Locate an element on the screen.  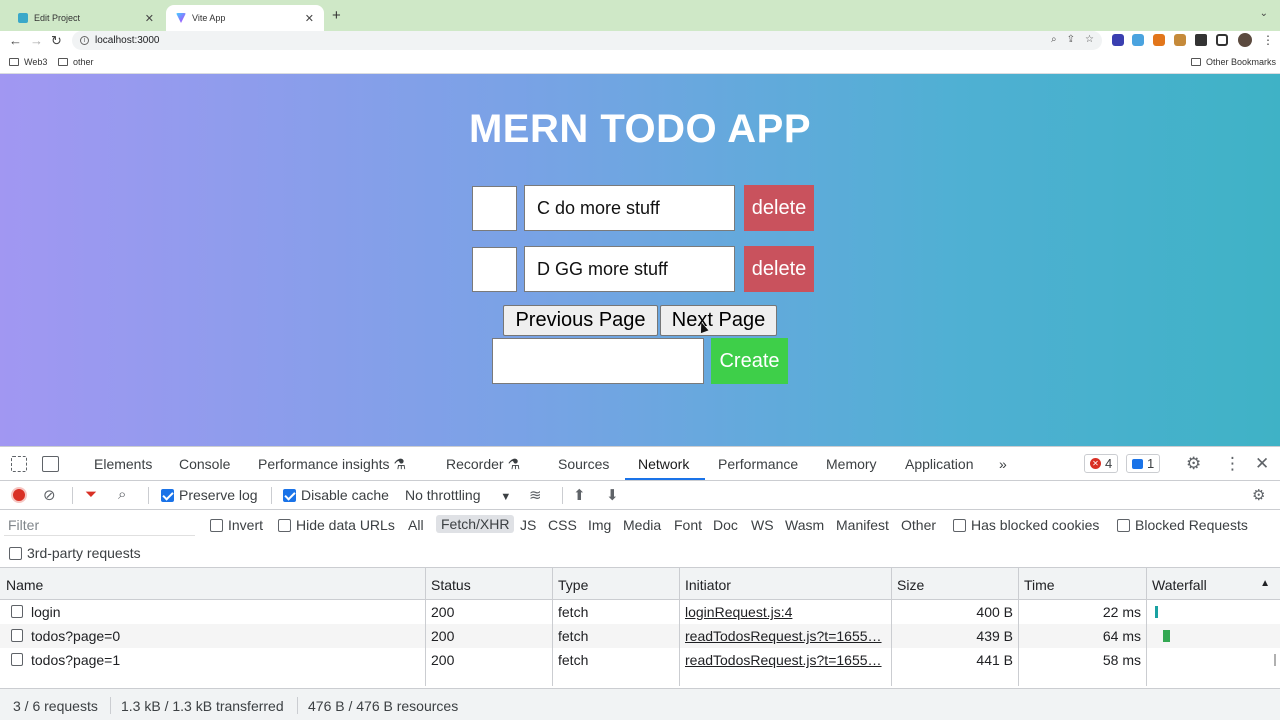
checkbox-label: Disable cache is located at coordinates (345, 495).